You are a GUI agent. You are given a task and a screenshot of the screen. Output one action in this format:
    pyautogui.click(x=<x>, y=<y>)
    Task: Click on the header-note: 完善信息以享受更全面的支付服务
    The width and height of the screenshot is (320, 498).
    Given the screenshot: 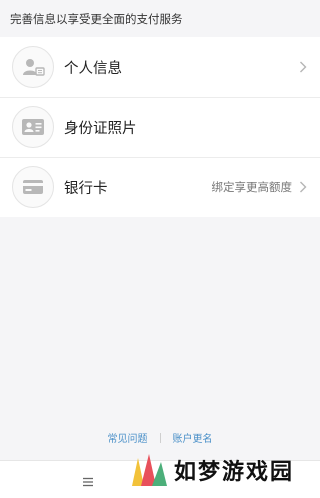 What is the action you would take?
    pyautogui.click(x=160, y=18)
    